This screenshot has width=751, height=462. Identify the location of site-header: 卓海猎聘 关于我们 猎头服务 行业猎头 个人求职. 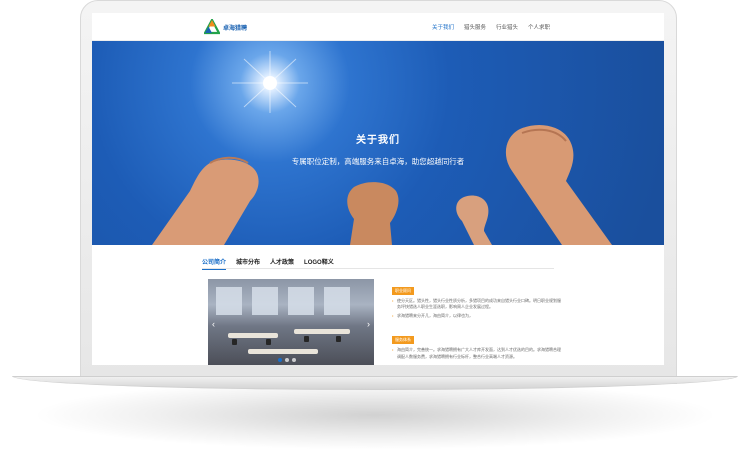
(378, 27).